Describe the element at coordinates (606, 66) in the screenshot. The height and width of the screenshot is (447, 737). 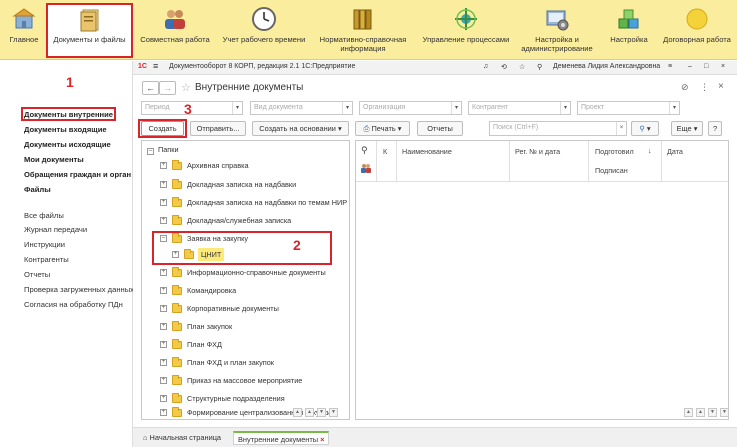
I see `user-name: Деменева Лидия Александровна` at that location.